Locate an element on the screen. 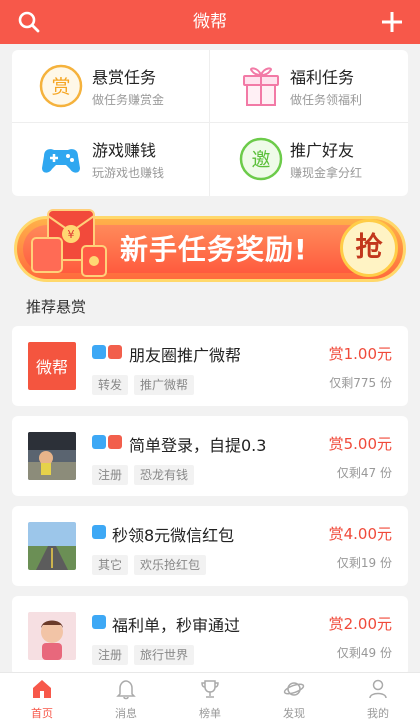 The height and width of the screenshot is (724, 420). svg-text: 赏 is located at coordinates (60, 87).